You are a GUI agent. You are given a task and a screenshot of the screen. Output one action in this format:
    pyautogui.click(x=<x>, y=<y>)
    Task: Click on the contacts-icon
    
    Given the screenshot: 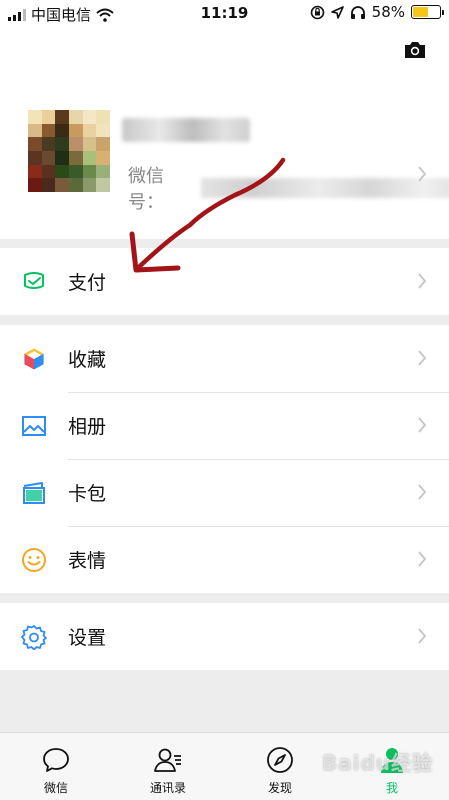 What is the action you would take?
    pyautogui.click(x=167, y=760)
    